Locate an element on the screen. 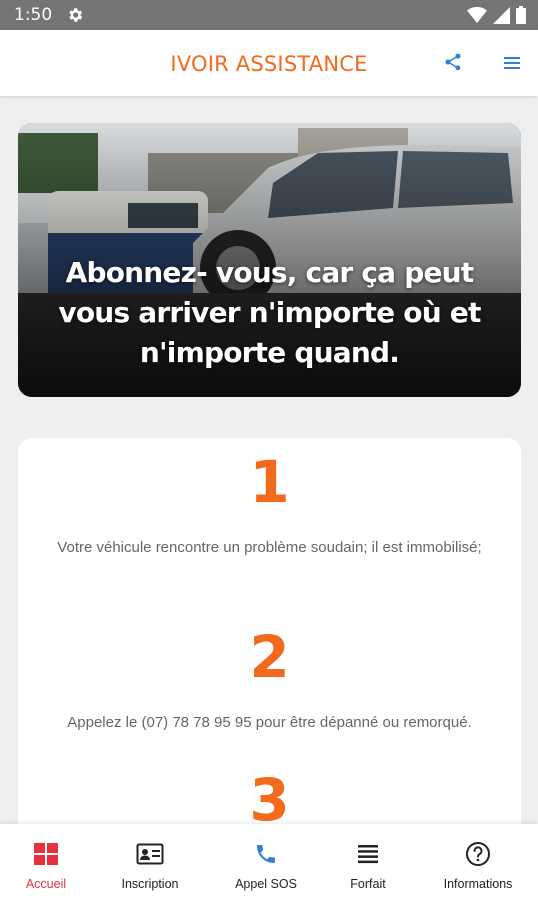 The height and width of the screenshot is (900, 538). nav-label-forfait: Forfait is located at coordinates (368, 884).